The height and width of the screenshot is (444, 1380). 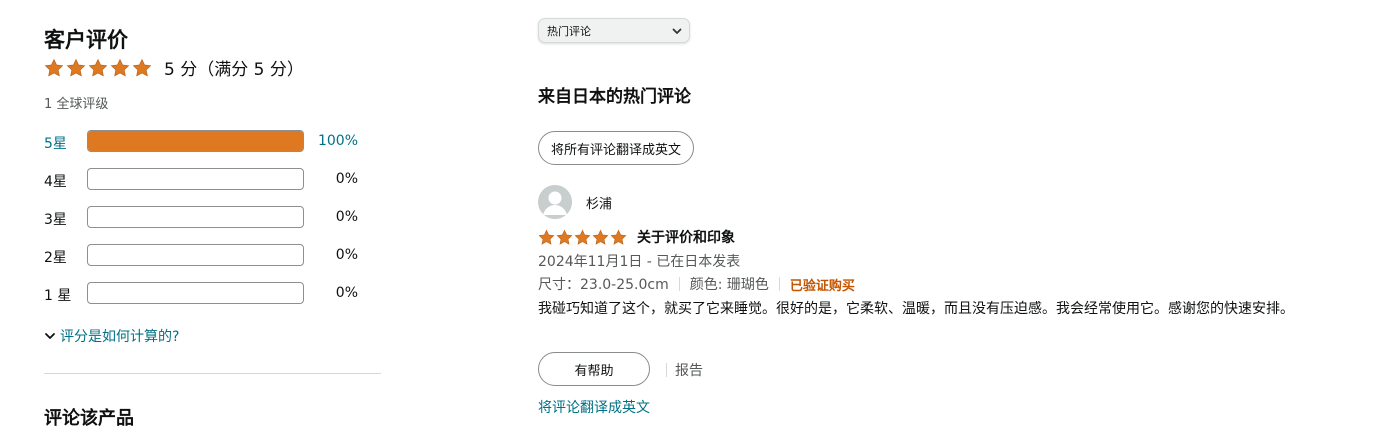 What do you see at coordinates (686, 237) in the screenshot?
I see `review-headline: 关于评价和印象` at bounding box center [686, 237].